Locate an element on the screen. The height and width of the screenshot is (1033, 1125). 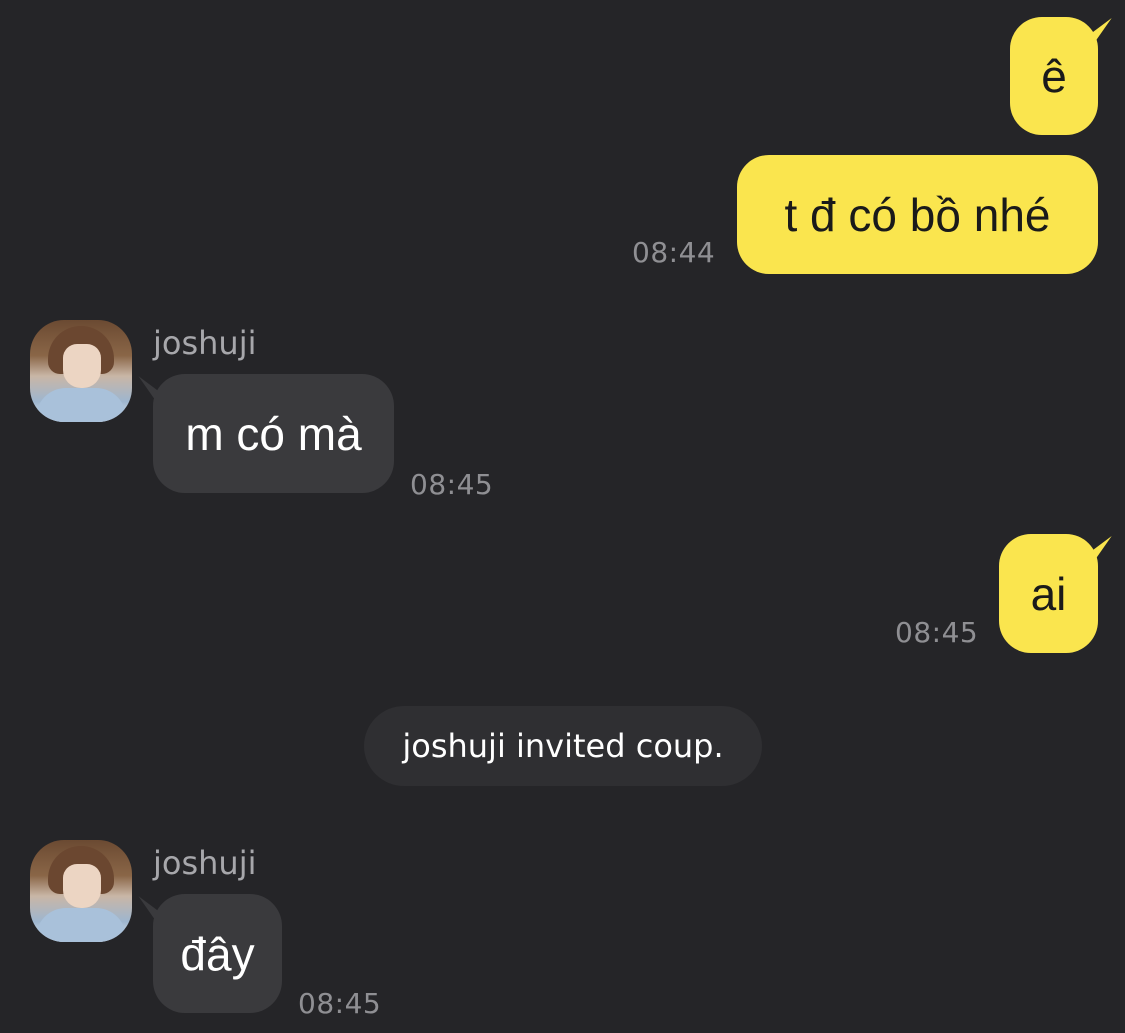
incoming-message-bubble: đây is located at coordinates (217, 953).